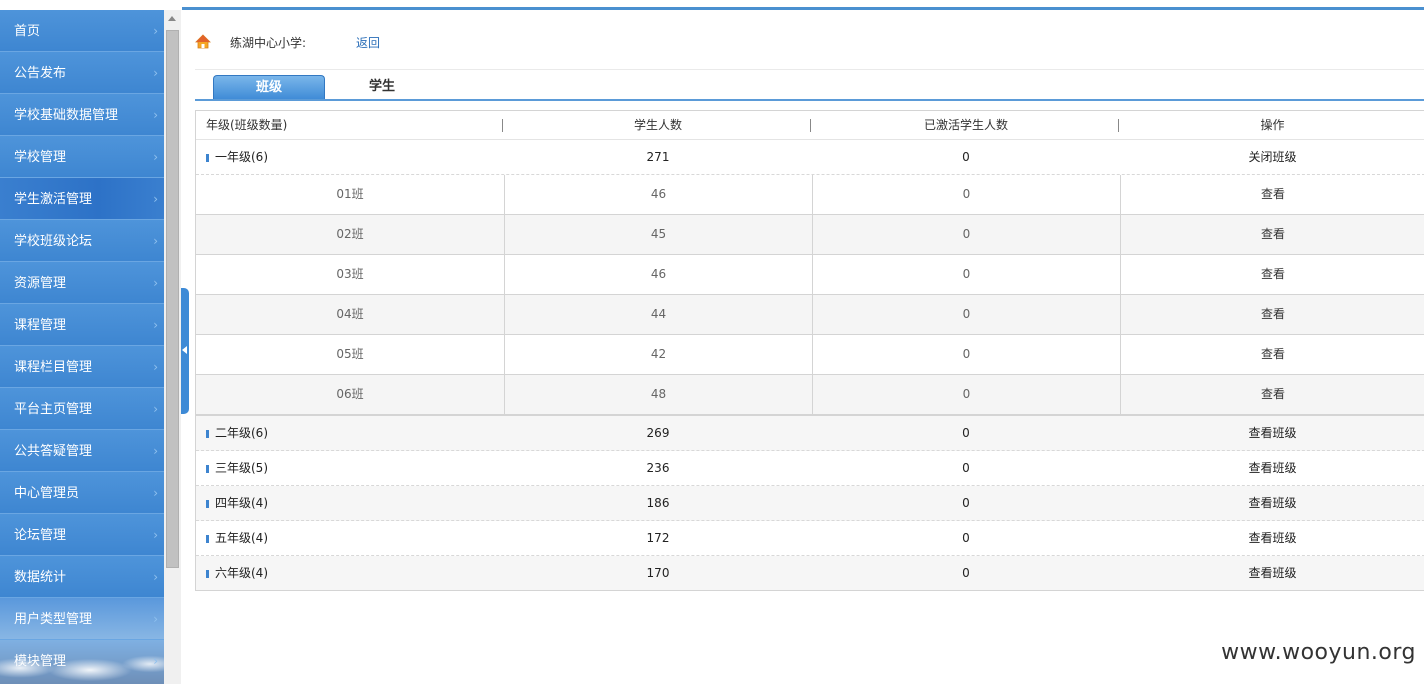 The image size is (1424, 684). What do you see at coordinates (185, 351) in the screenshot?
I see `sidebar-collapse-handle` at bounding box center [185, 351].